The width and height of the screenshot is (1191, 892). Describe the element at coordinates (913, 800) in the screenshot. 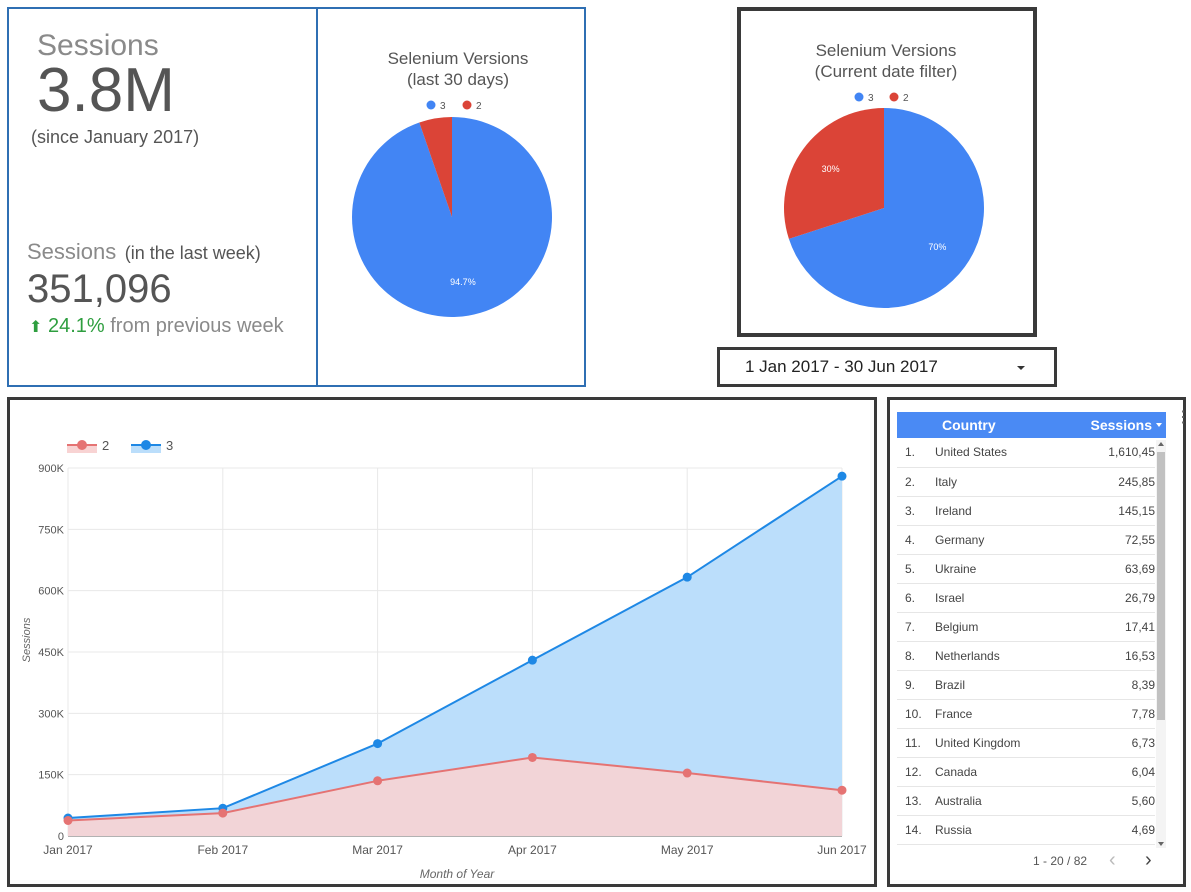

I see `row-rank: 13.` at that location.